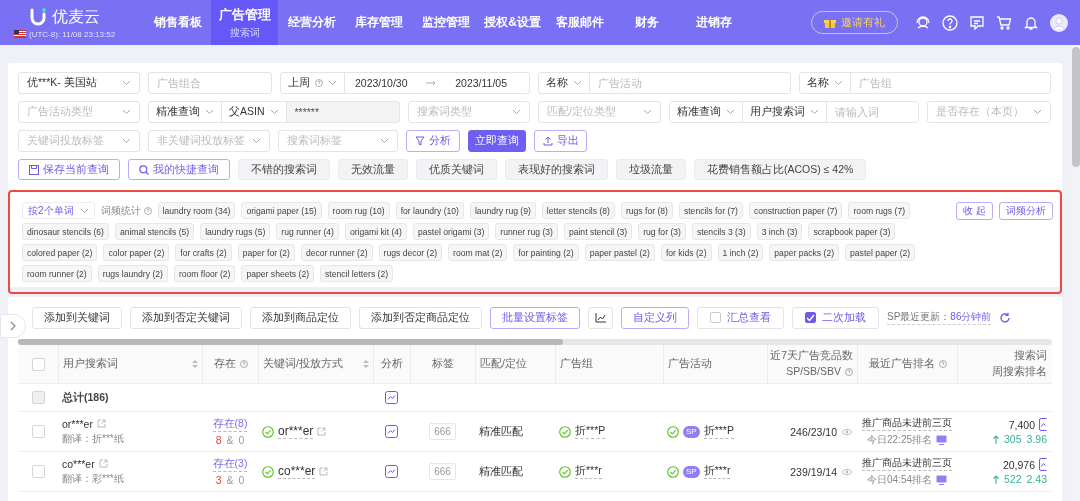  I want to click on column-header: 存在, so click(224, 364).